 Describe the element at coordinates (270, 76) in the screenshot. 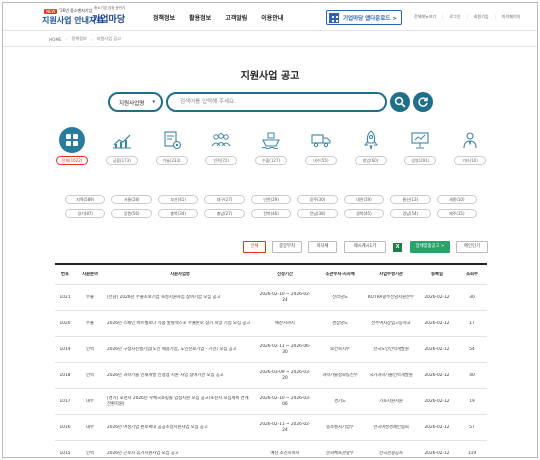

I see `page-title: 지원사업 공고` at that location.